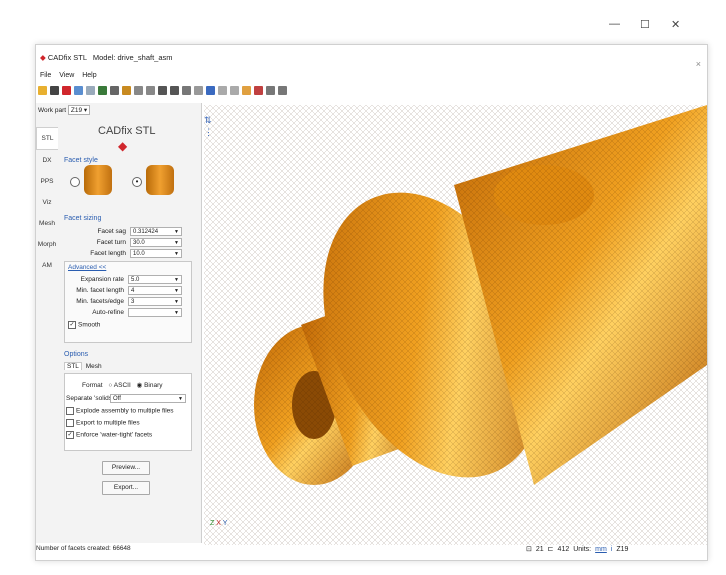 The width and height of the screenshot is (726, 575). I want to click on options-title: Options, so click(76, 354).